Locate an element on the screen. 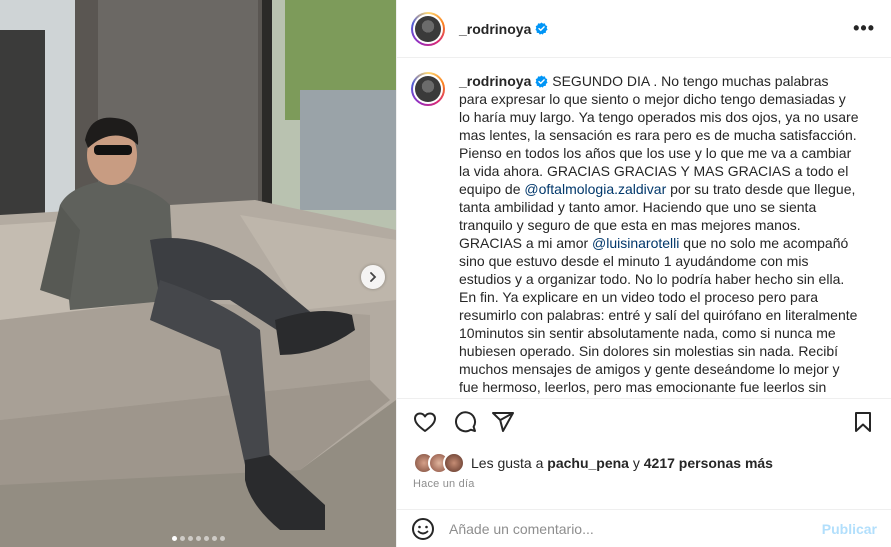 Image resolution: width=891 pixels, height=547 pixels. share-icon is located at coordinates (503, 422).